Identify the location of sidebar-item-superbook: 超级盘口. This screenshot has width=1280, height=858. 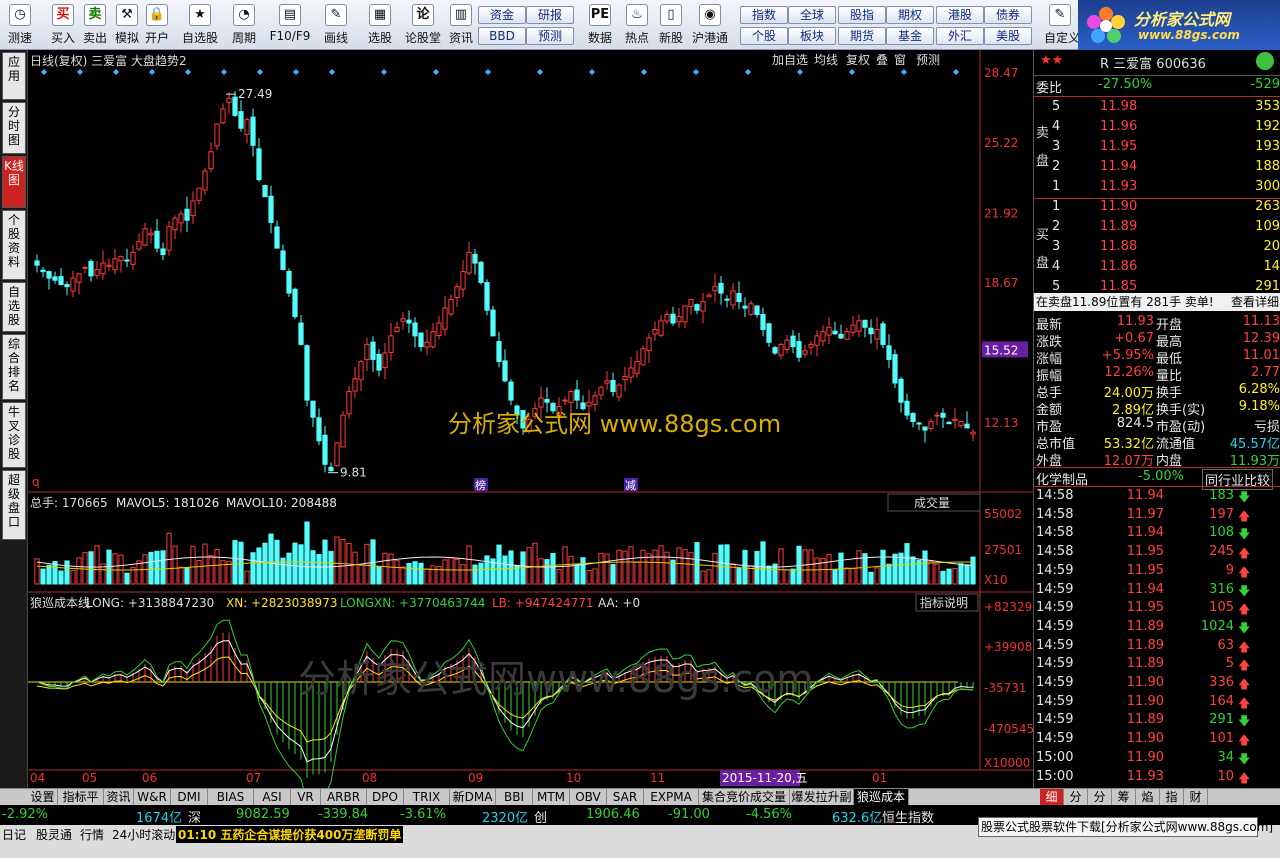
(14, 505).